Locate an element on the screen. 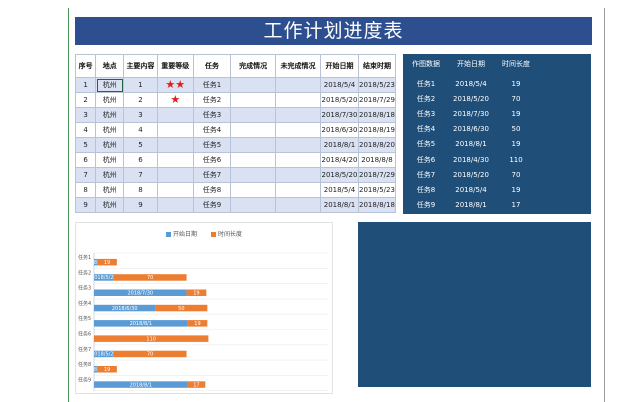  header-no: 序号 is located at coordinates (85, 66).